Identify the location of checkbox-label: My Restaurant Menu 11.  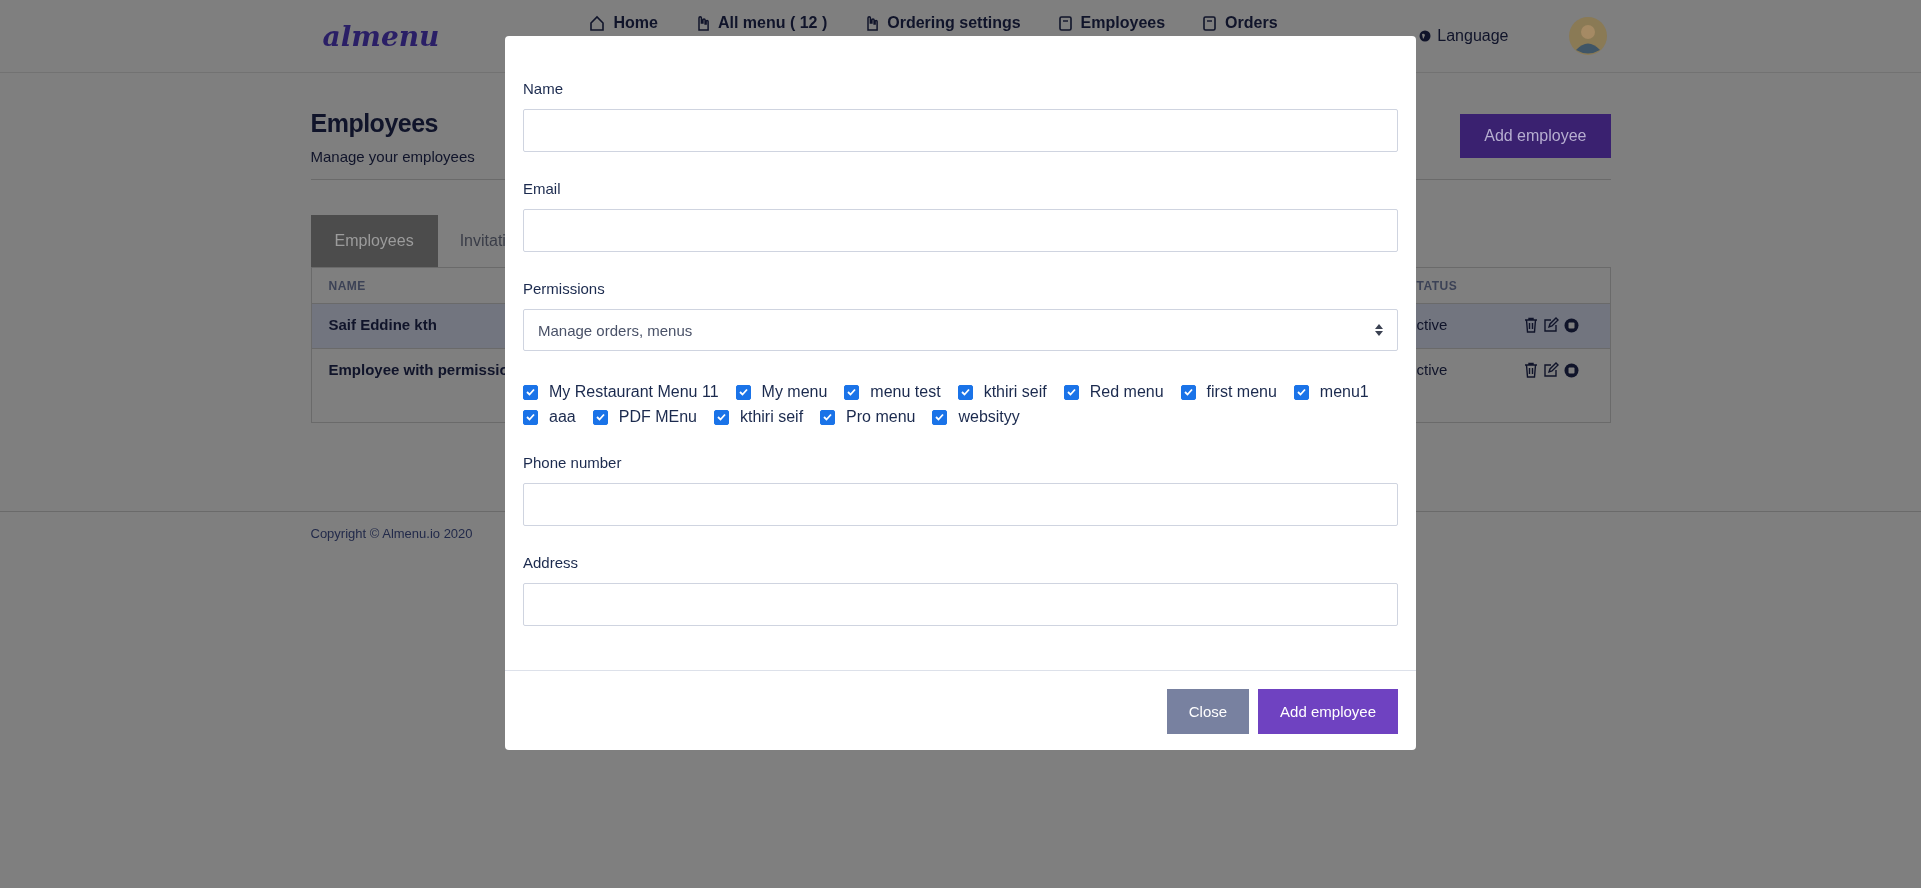
(634, 392).